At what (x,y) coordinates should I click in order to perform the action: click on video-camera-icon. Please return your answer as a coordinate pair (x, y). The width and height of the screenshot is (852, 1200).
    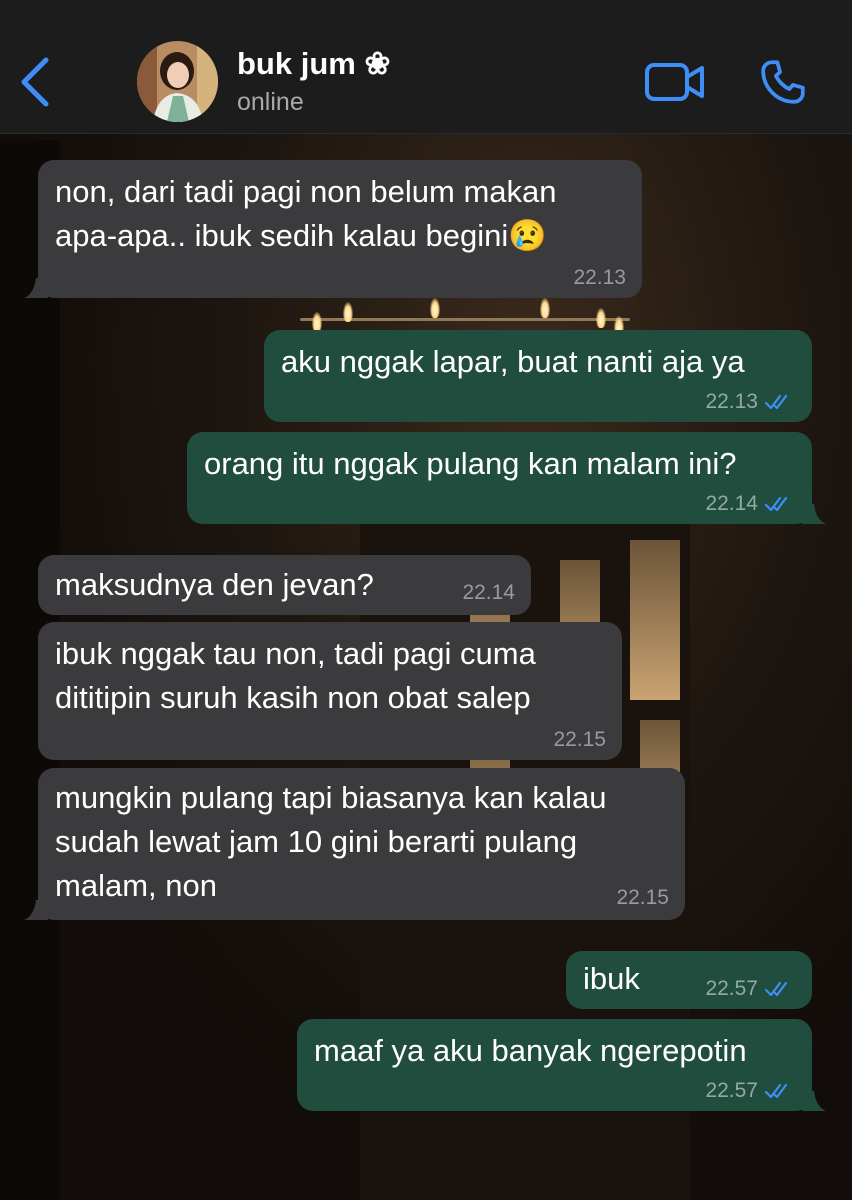
    Looking at the image, I should click on (674, 82).